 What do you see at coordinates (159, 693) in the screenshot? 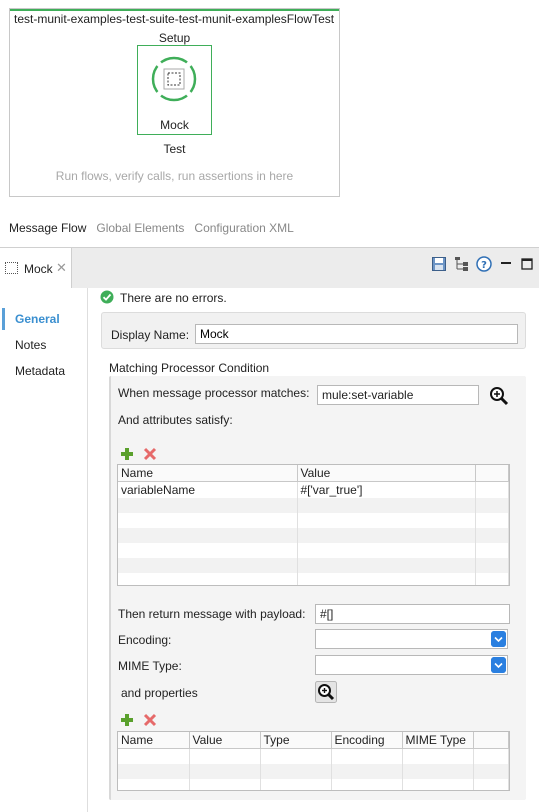
I see `properties-label: and properties` at bounding box center [159, 693].